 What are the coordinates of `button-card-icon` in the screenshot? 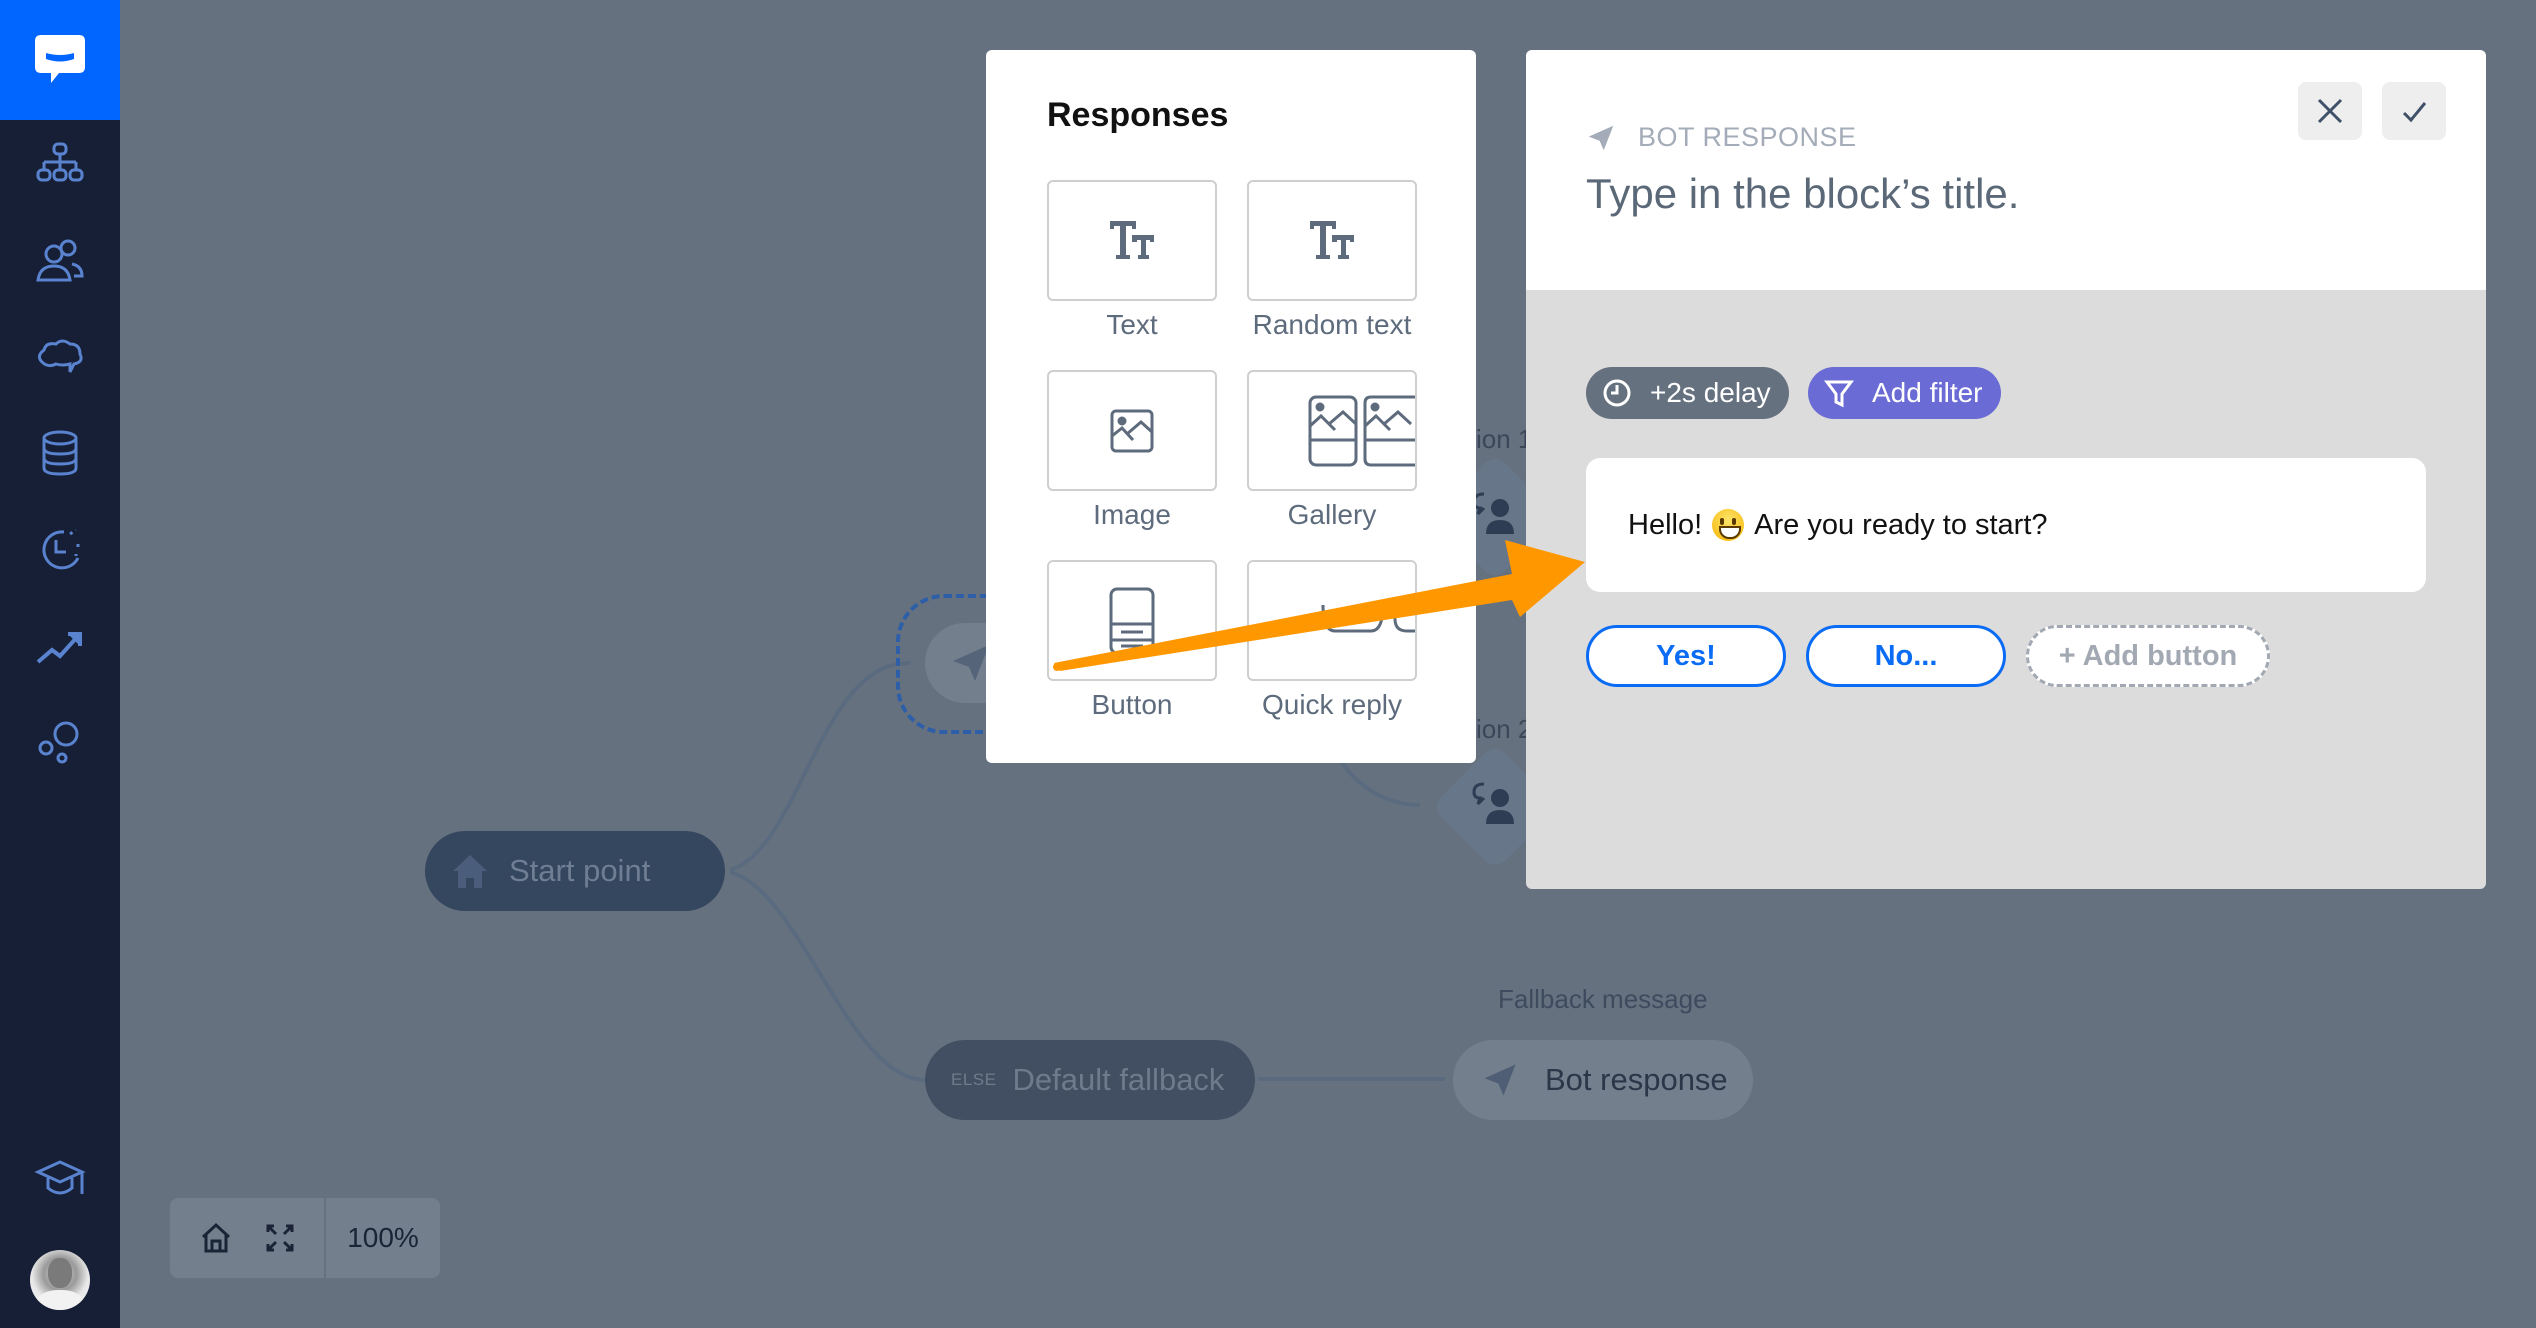 It's located at (1132, 620).